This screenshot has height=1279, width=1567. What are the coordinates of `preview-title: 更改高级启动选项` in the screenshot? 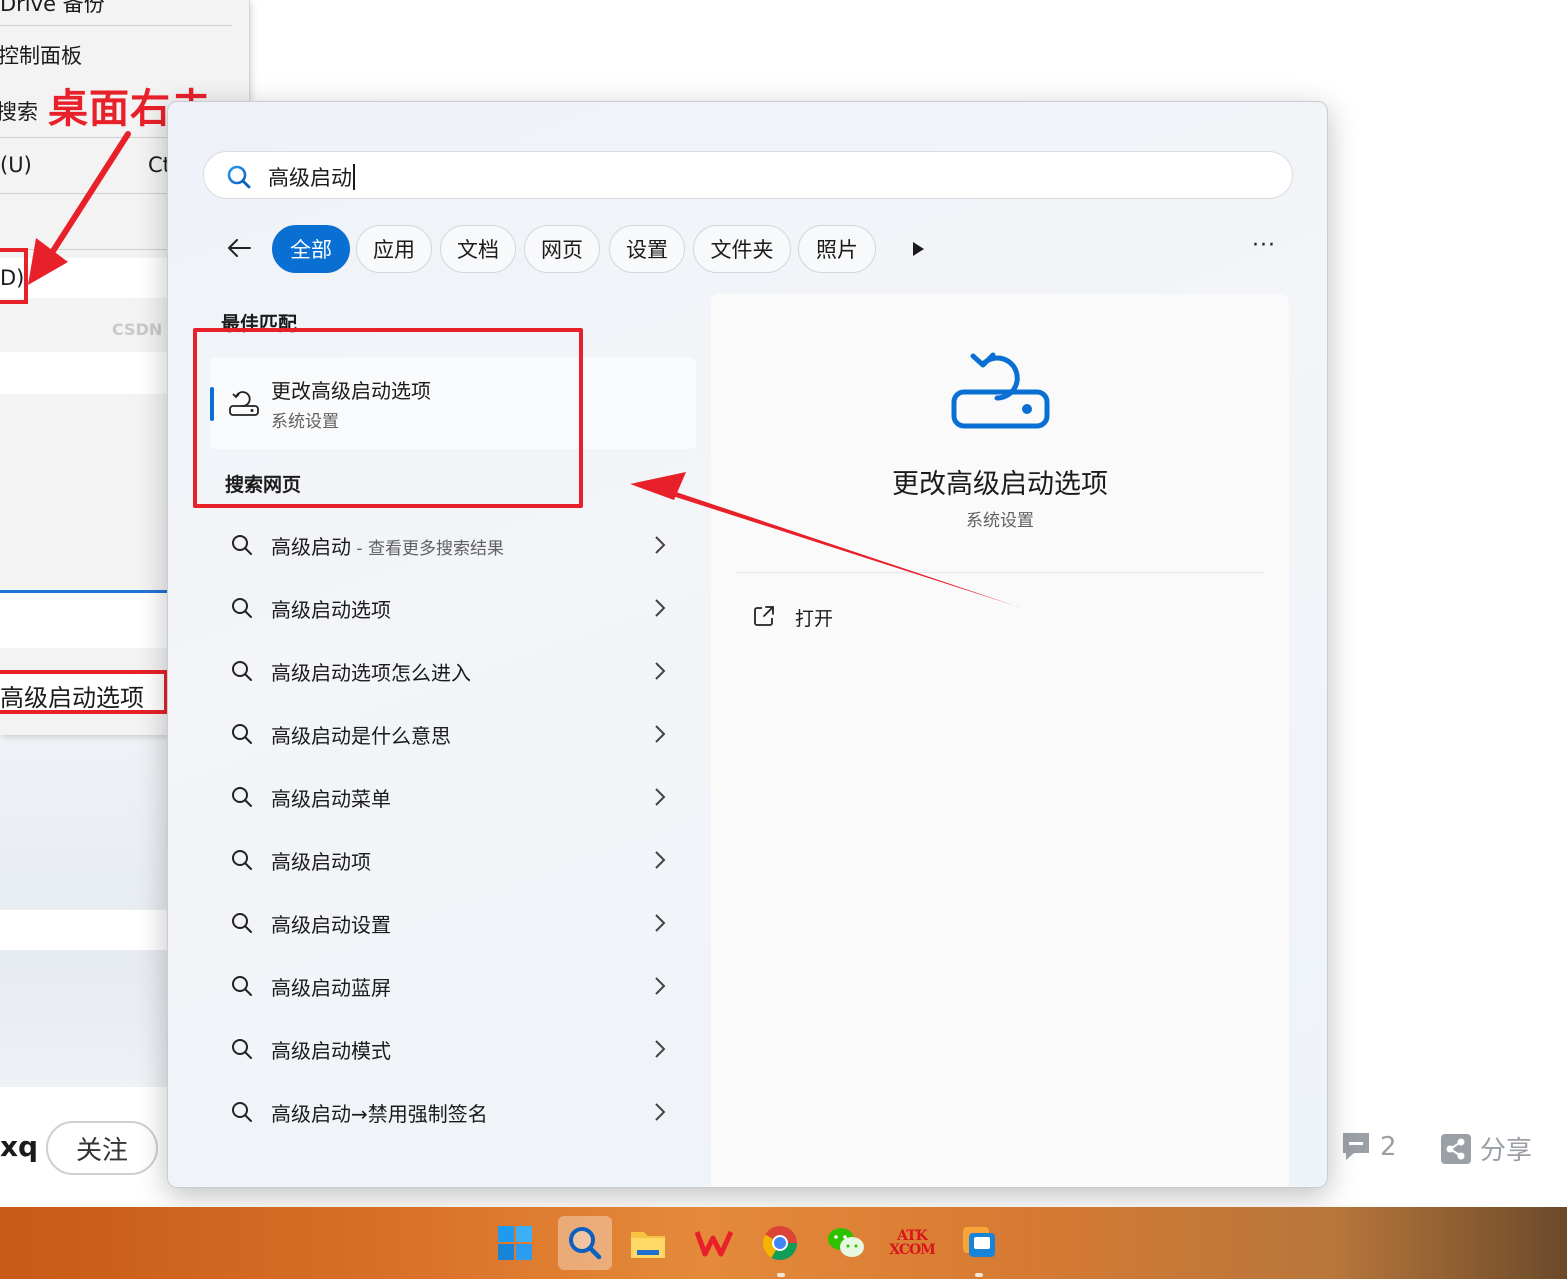 It's located at (1000, 484).